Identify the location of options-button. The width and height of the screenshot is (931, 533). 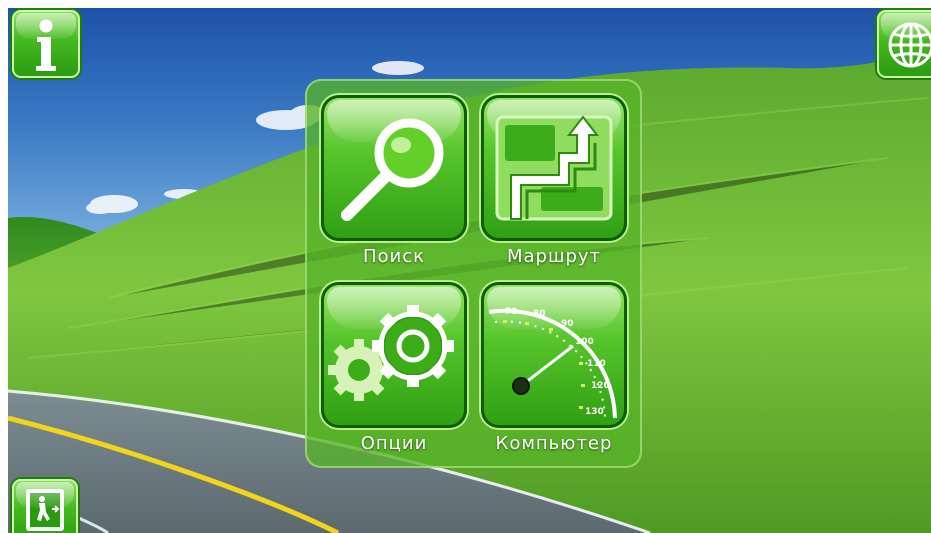
(394, 355).